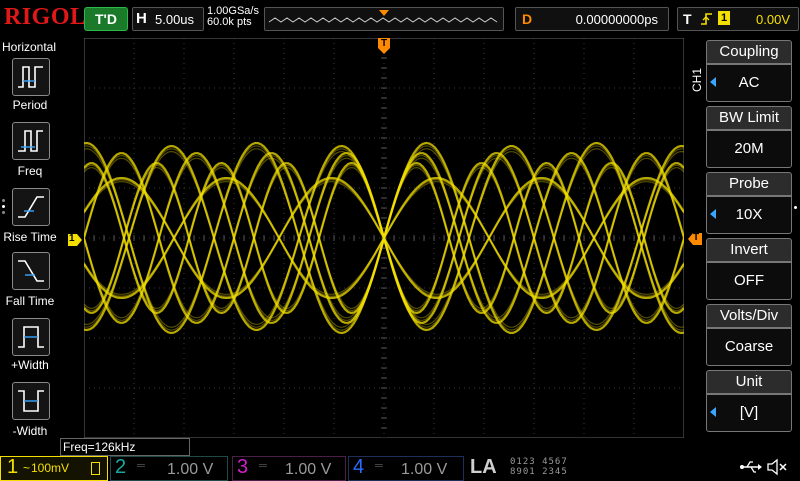  I want to click on rise-time-button, so click(31, 207).